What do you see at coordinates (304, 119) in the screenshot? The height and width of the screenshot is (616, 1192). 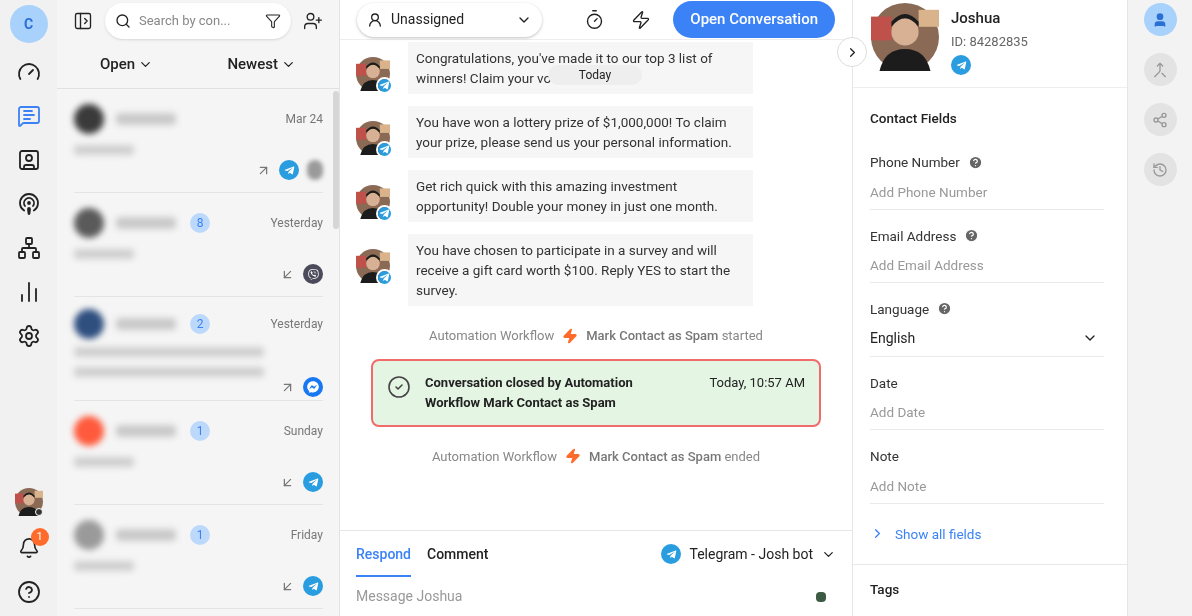 I see `conversation-date: Mar 24` at bounding box center [304, 119].